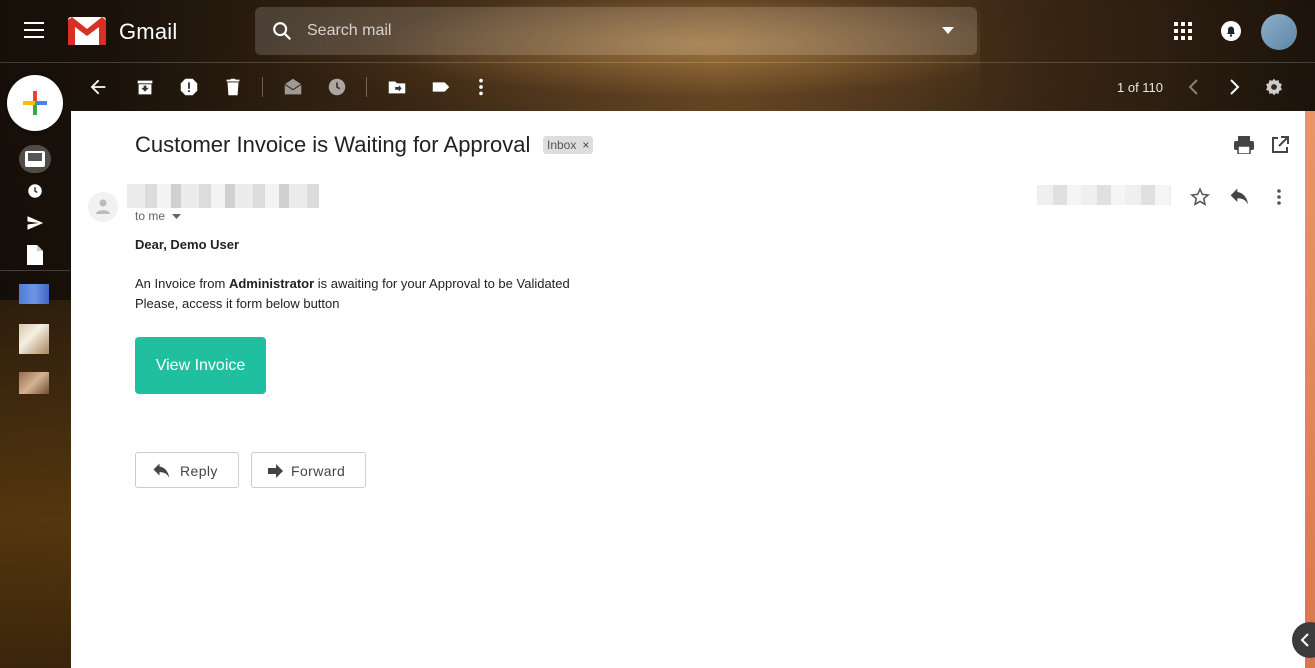  I want to click on label-icon, so click(441, 87).